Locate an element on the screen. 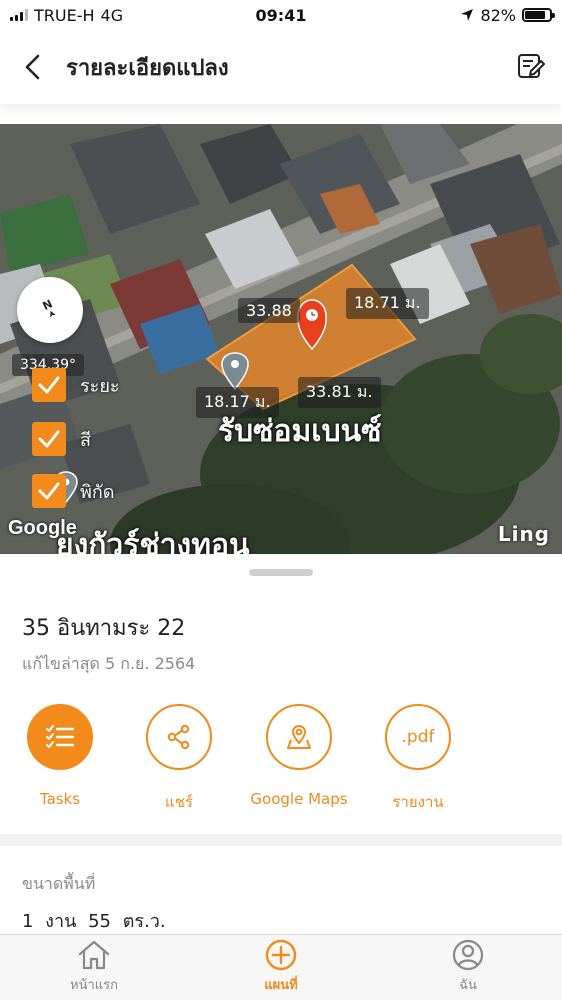 Image resolution: width=562 pixels, height=1000 pixels. report-button: .pdf รายงาน is located at coordinates (418, 759).